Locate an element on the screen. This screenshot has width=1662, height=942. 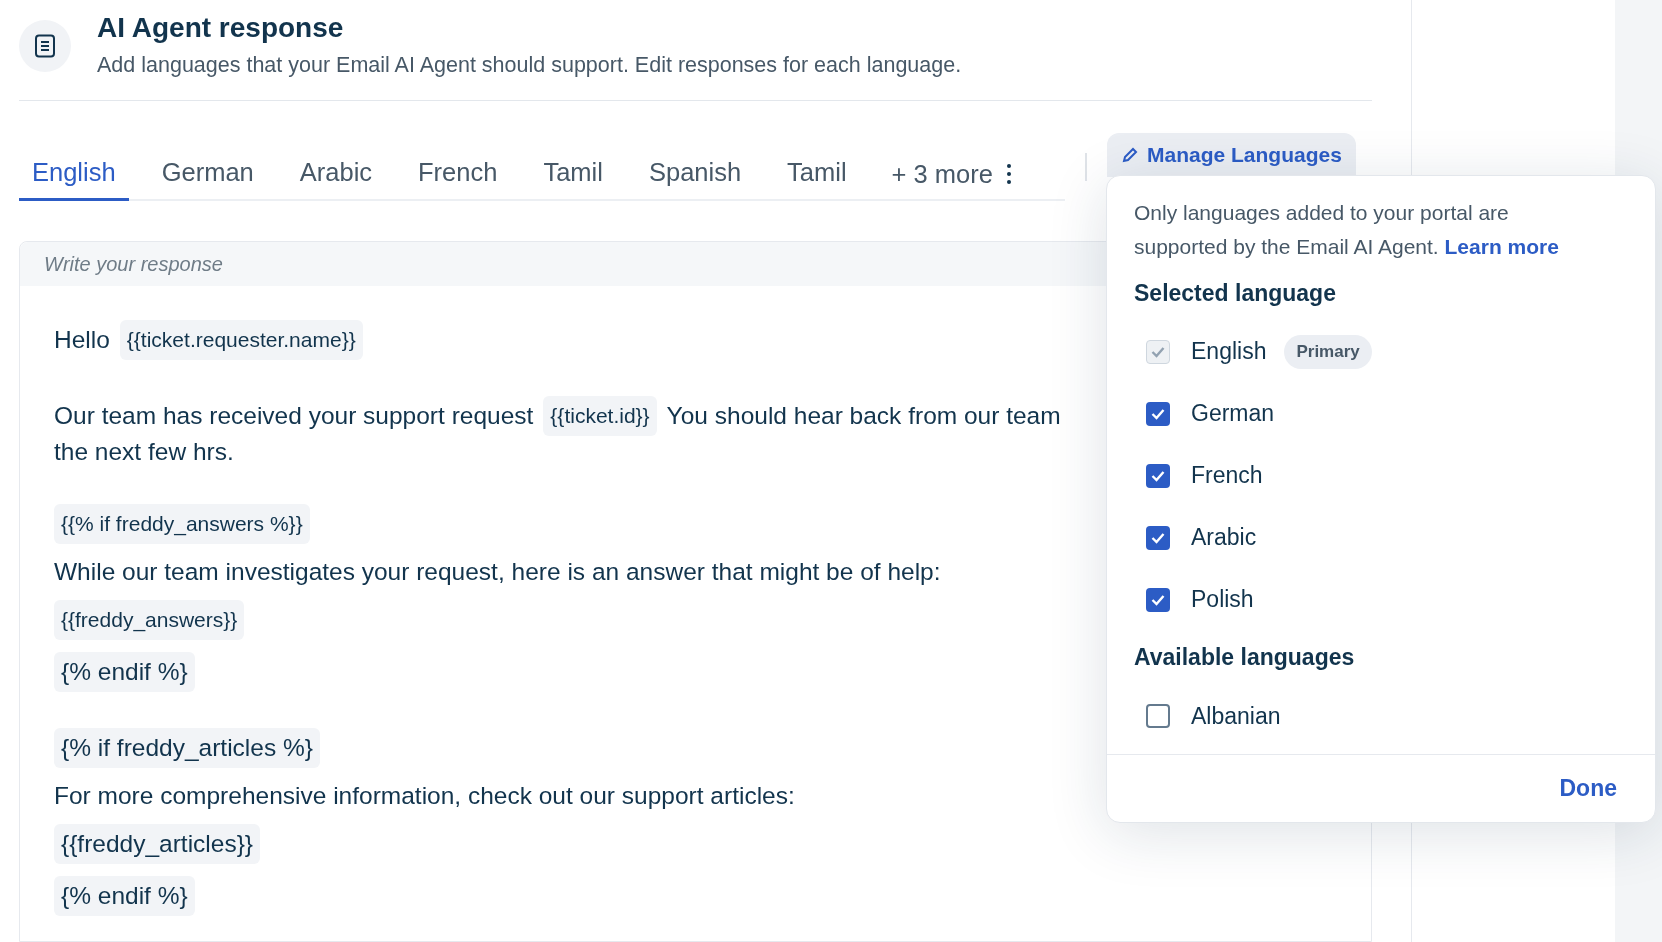
language-label: Polish is located at coordinates (1222, 600).